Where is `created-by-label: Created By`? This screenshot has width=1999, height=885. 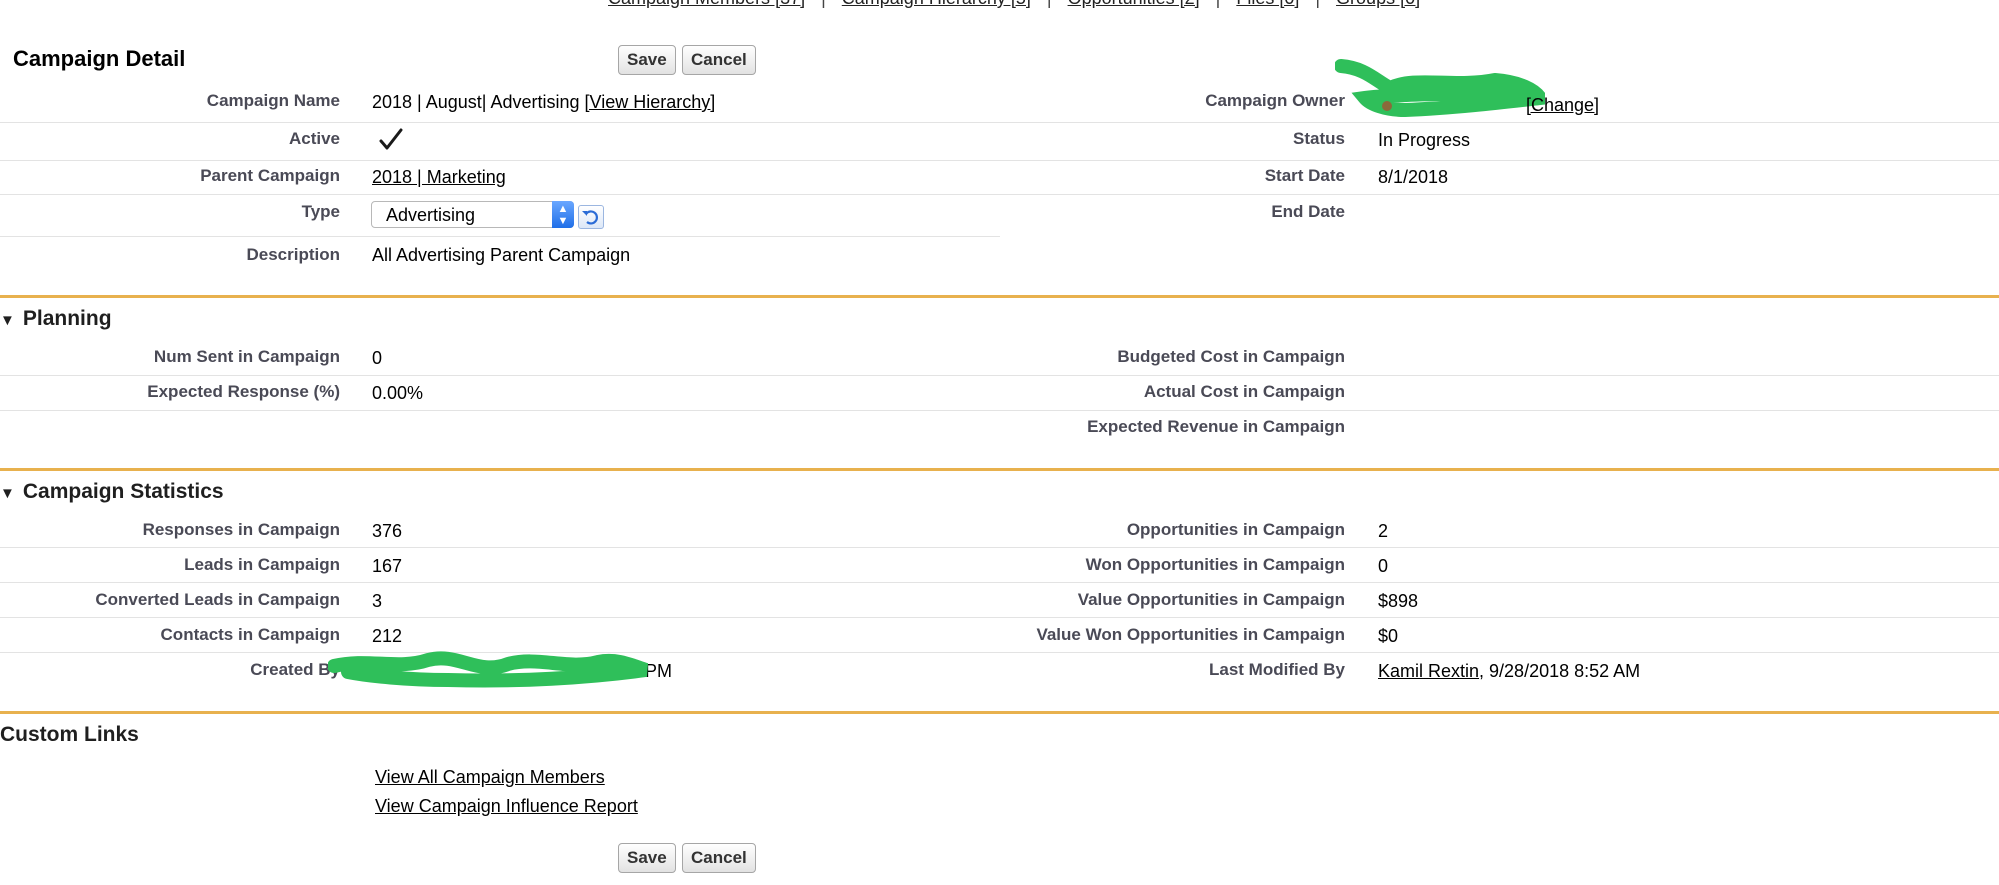
created-by-label: Created By is located at coordinates (295, 669).